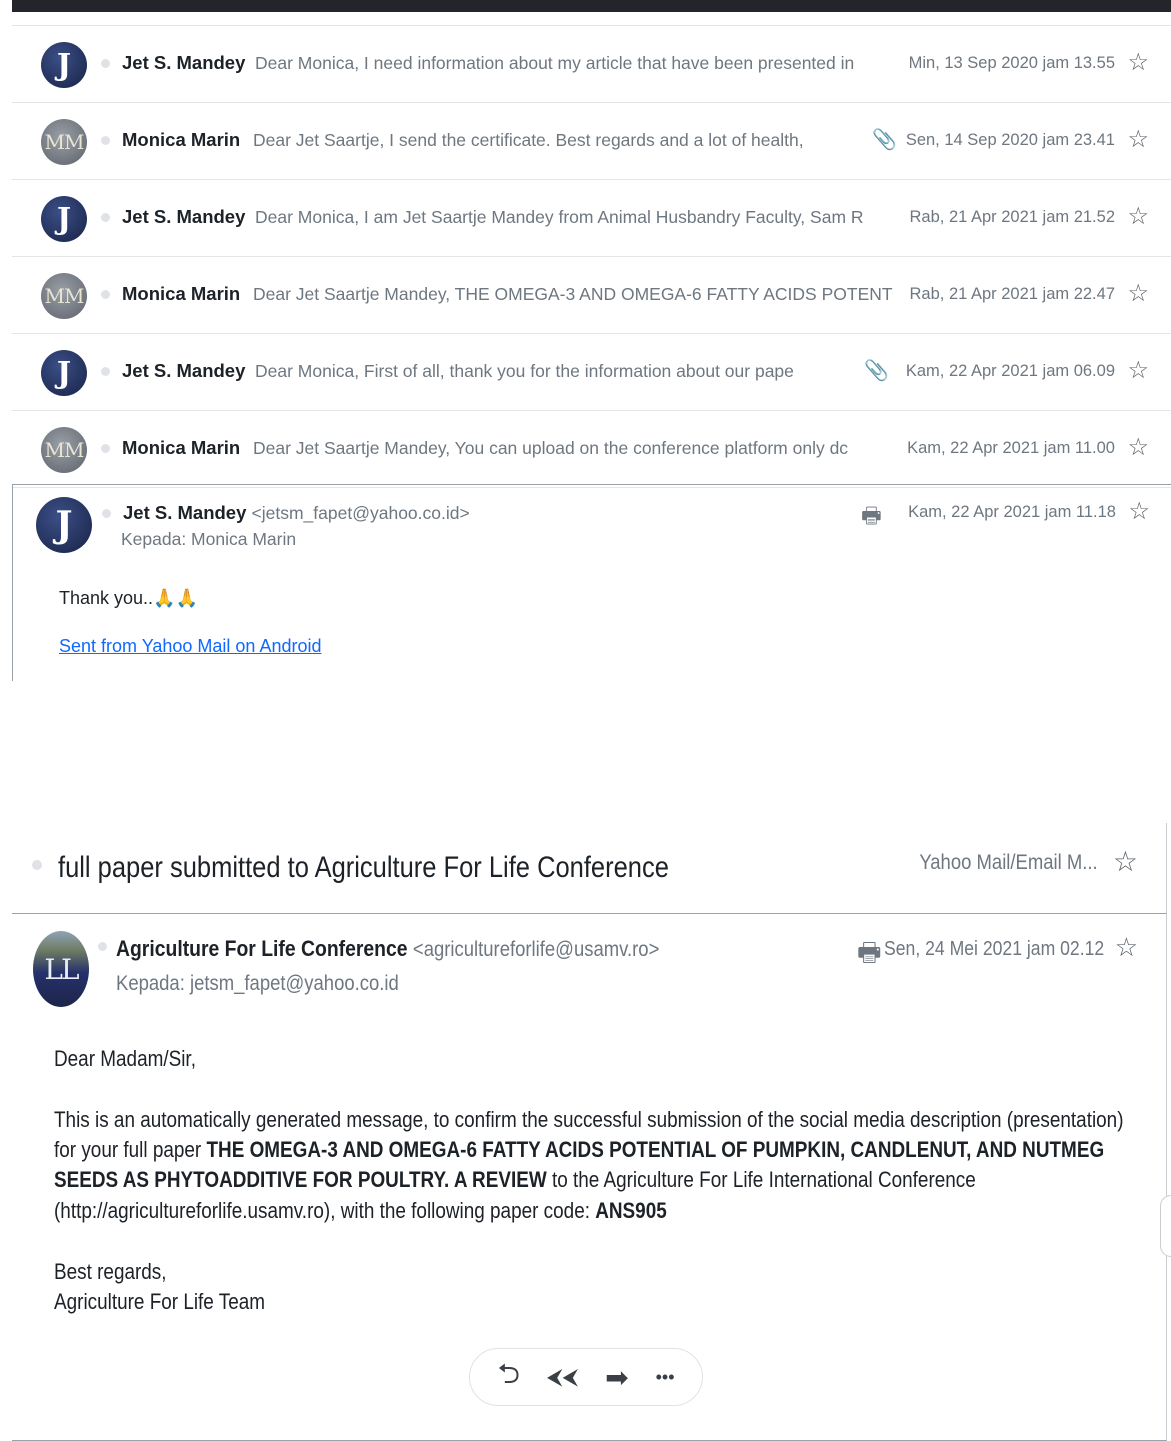  What do you see at coordinates (1012, 512) in the screenshot?
I see `message-date: Kam, 22 Apr 2021 jam 11.18` at bounding box center [1012, 512].